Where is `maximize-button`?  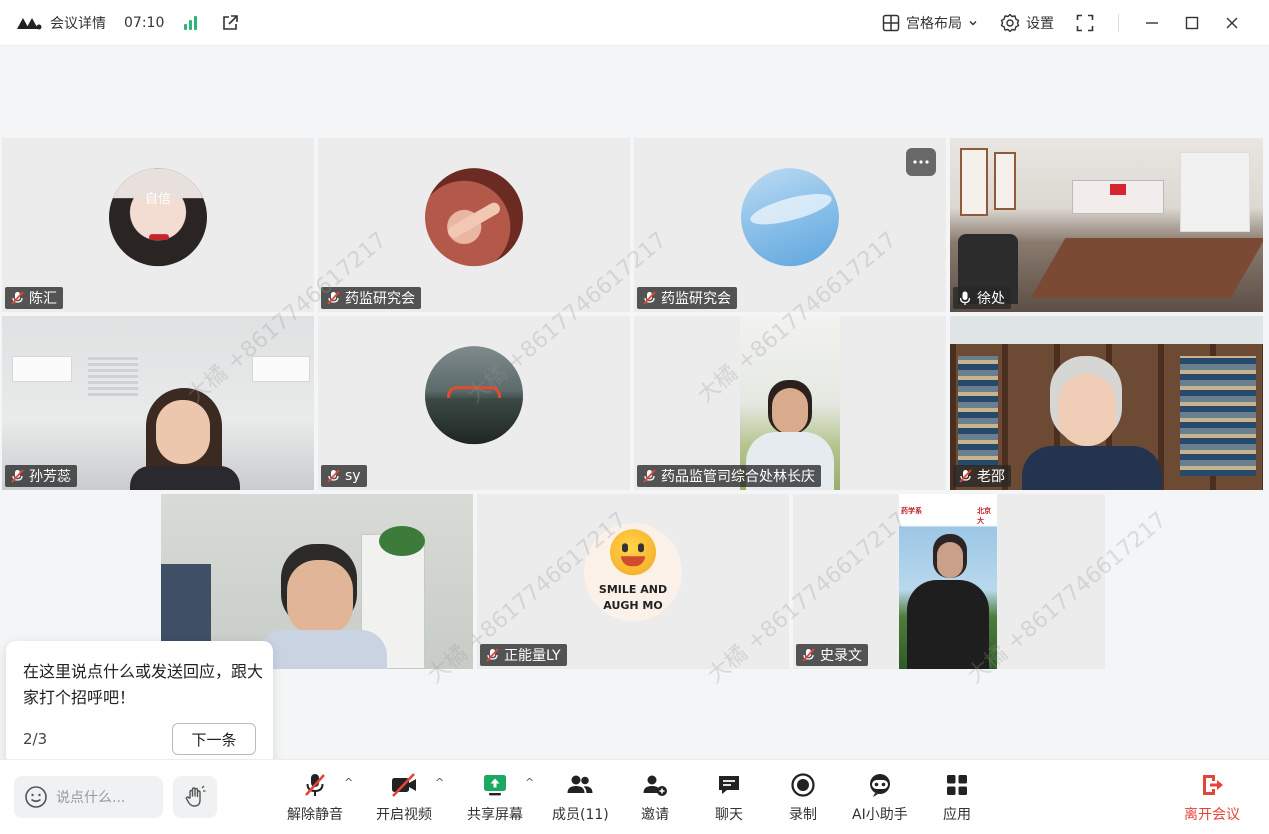 maximize-button is located at coordinates (1192, 23).